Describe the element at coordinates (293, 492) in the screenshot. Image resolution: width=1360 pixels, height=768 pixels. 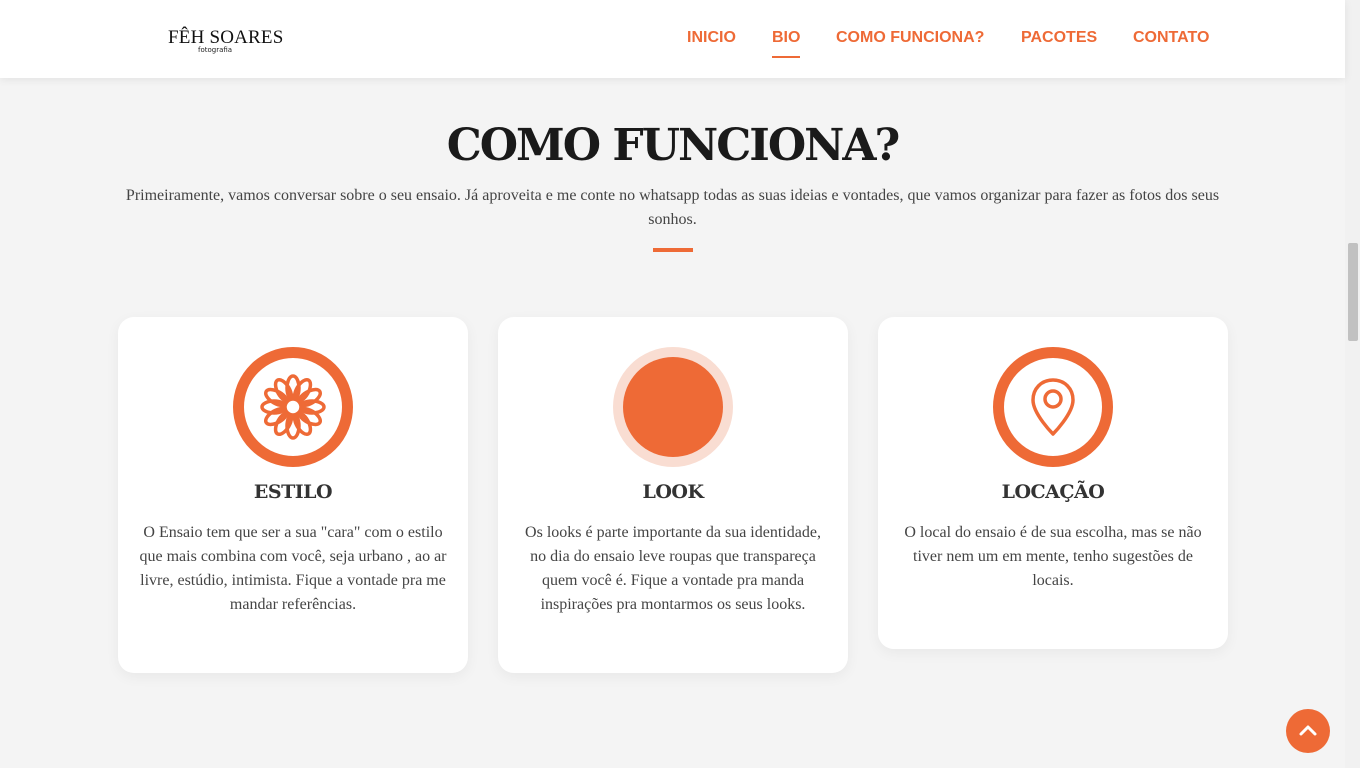
I see `card-title: ESTILO` at that location.